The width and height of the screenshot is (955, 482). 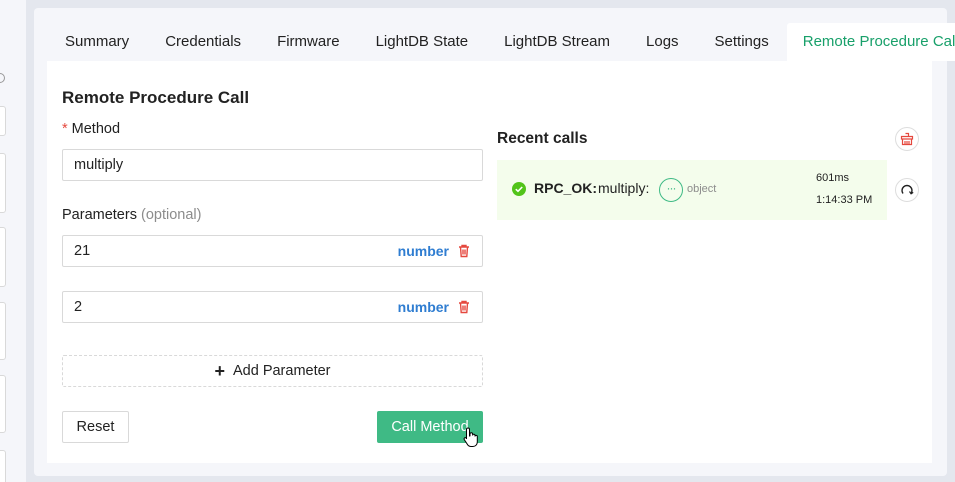 I want to click on hand-cursor-icon, so click(x=470, y=437).